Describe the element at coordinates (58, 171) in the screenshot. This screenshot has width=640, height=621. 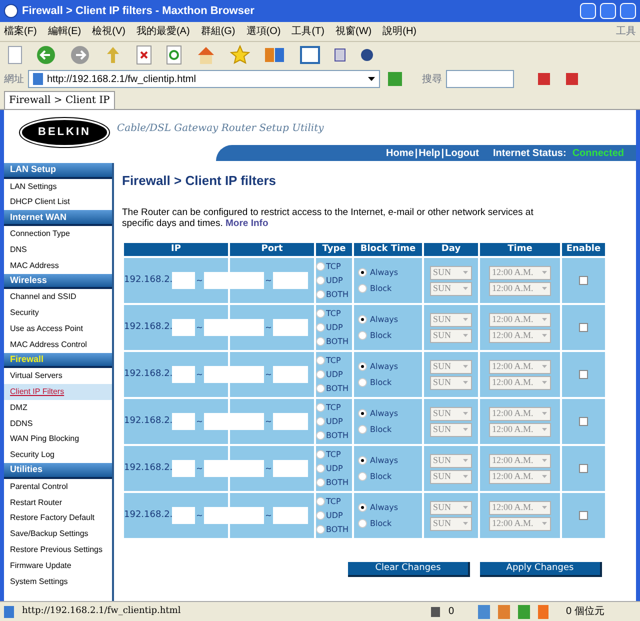
I see `sidebar-section: LAN Setup` at that location.